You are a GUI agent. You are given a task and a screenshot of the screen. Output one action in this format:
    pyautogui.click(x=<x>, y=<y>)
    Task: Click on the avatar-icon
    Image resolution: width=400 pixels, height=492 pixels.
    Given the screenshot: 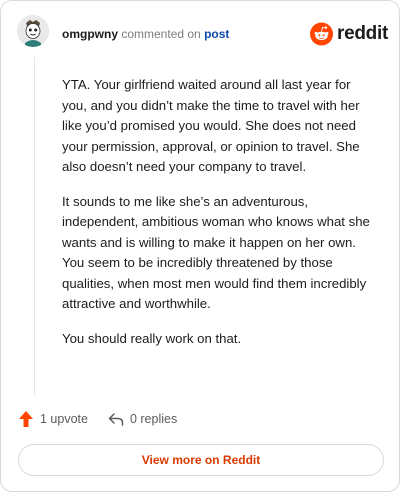 What is the action you would take?
    pyautogui.click(x=33, y=31)
    